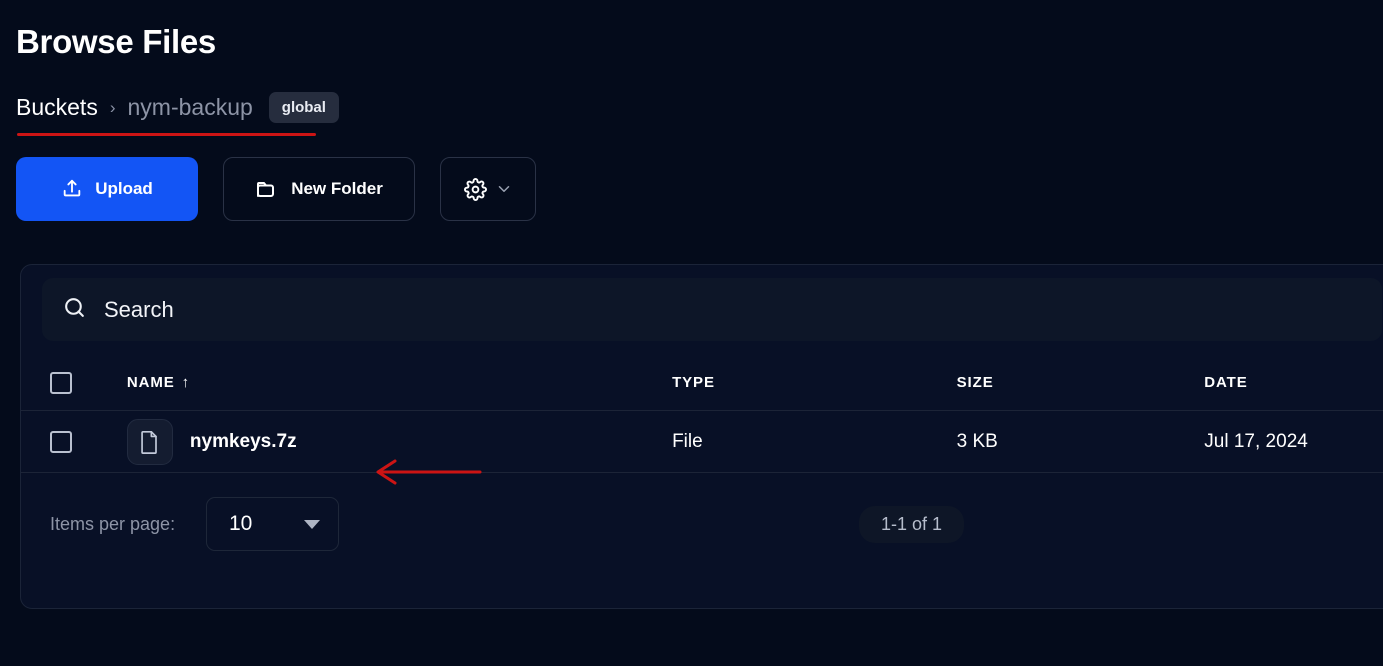 The width and height of the screenshot is (1383, 666). What do you see at coordinates (475, 189) in the screenshot?
I see `gear-icon` at bounding box center [475, 189].